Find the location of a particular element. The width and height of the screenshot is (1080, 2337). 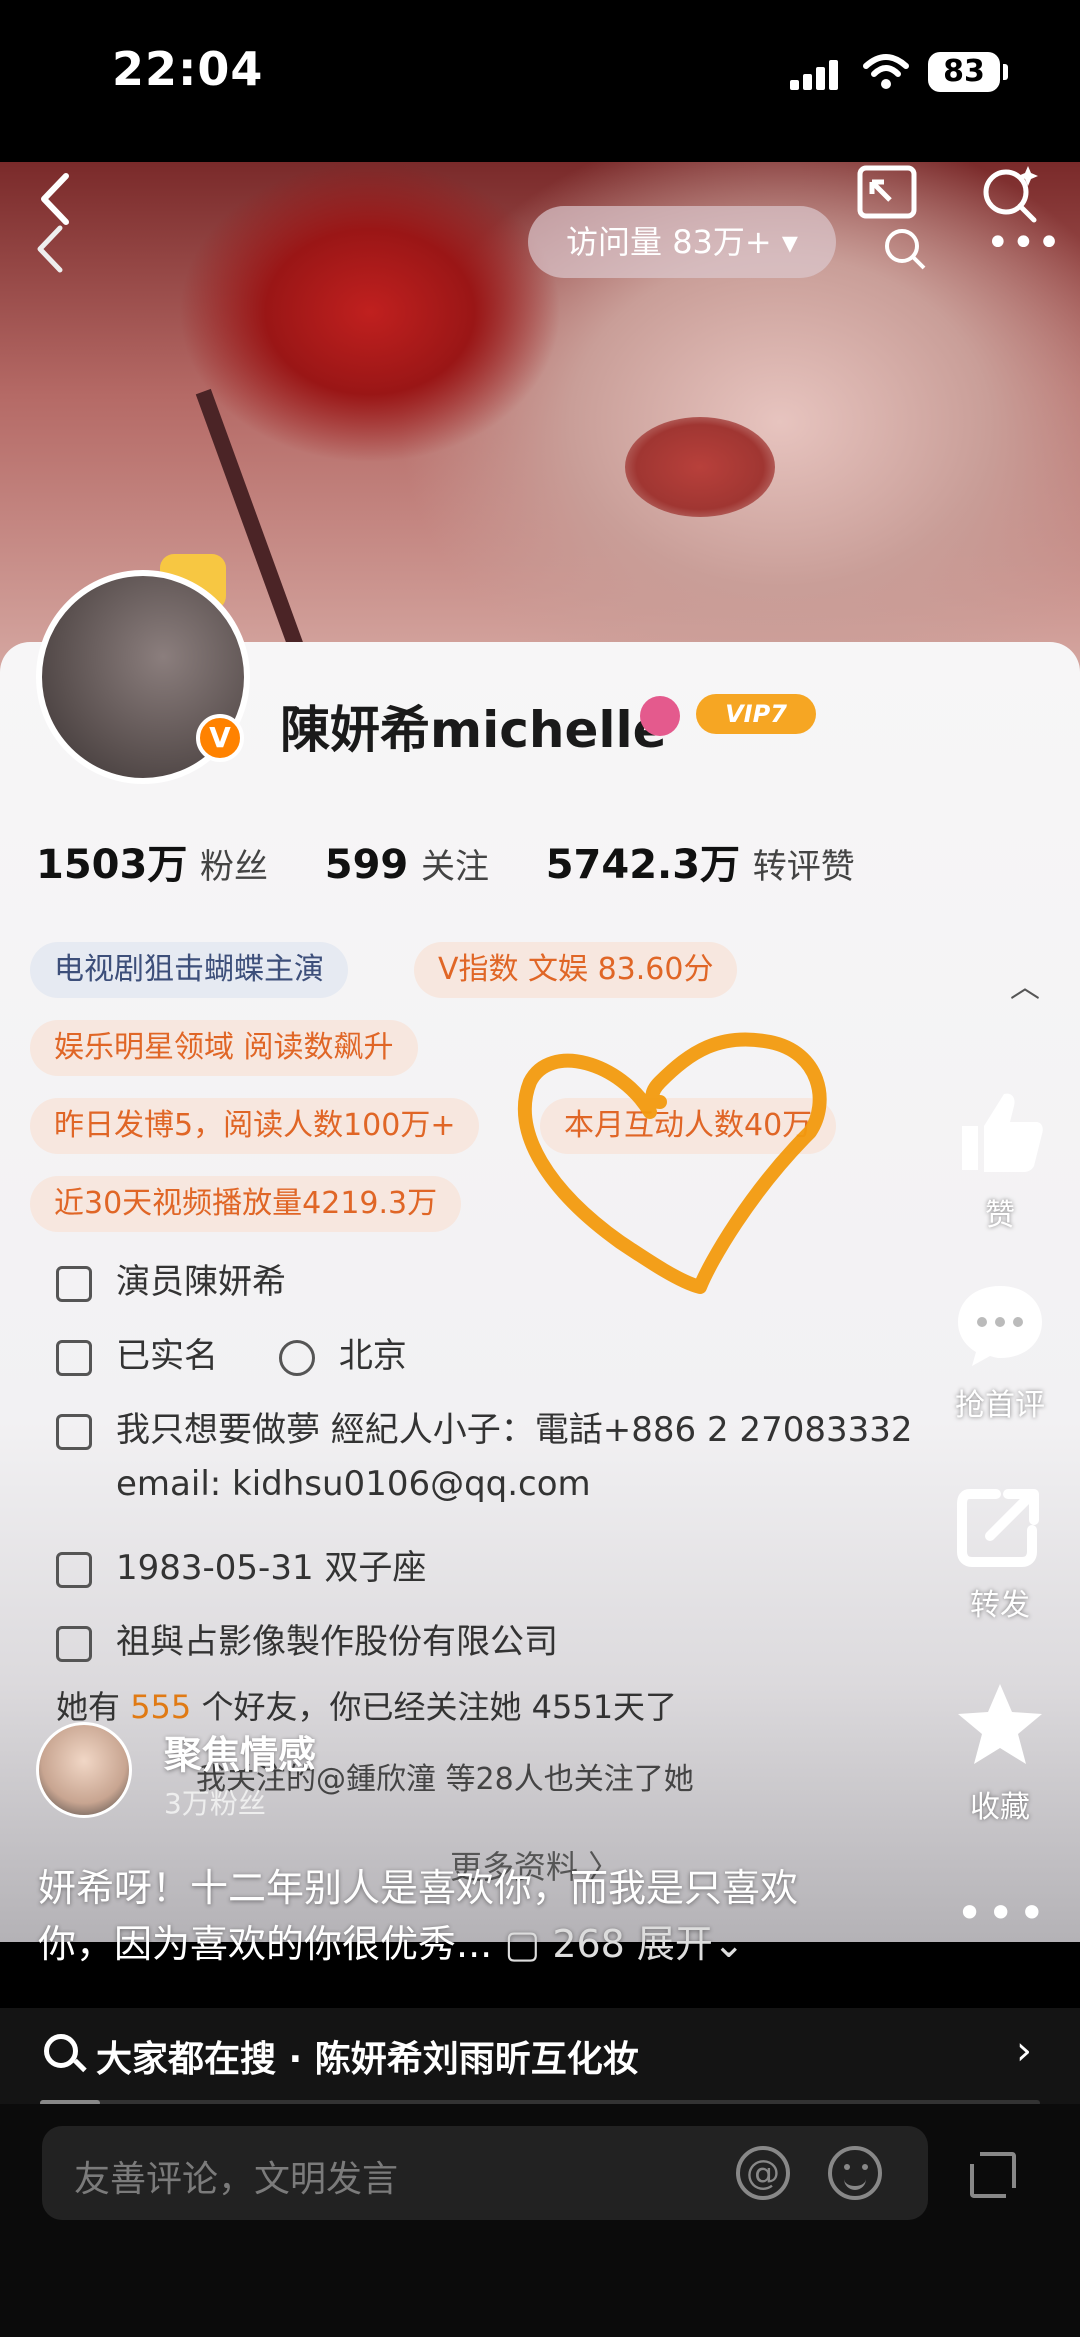

building-icon is located at coordinates (74, 1643).